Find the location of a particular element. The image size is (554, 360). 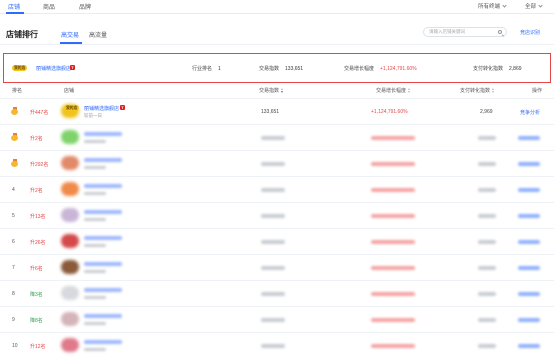

subtab-high-trade: 高交易 is located at coordinates (70, 34).